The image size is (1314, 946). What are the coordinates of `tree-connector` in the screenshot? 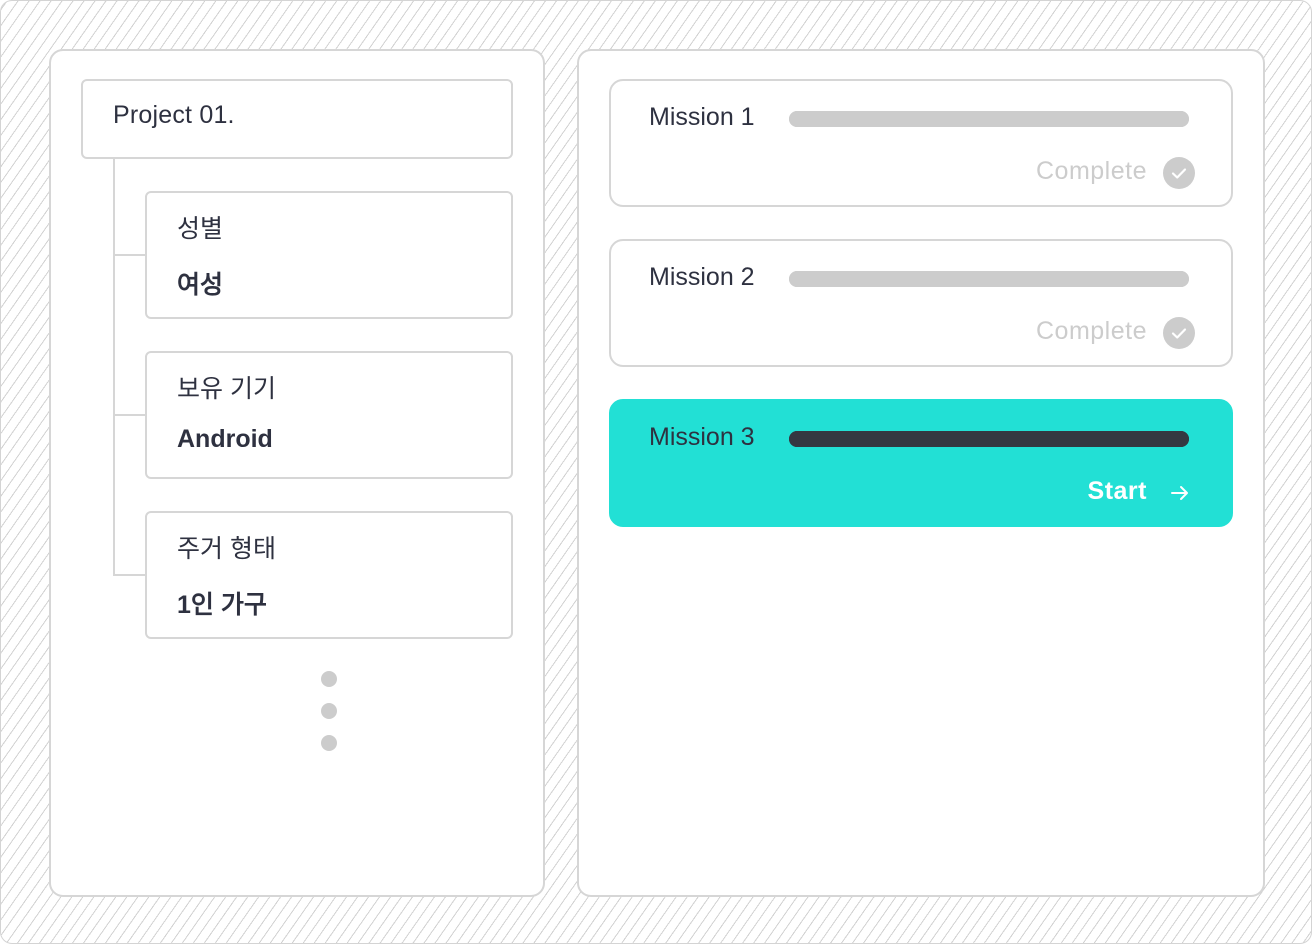 It's located at (114, 366).